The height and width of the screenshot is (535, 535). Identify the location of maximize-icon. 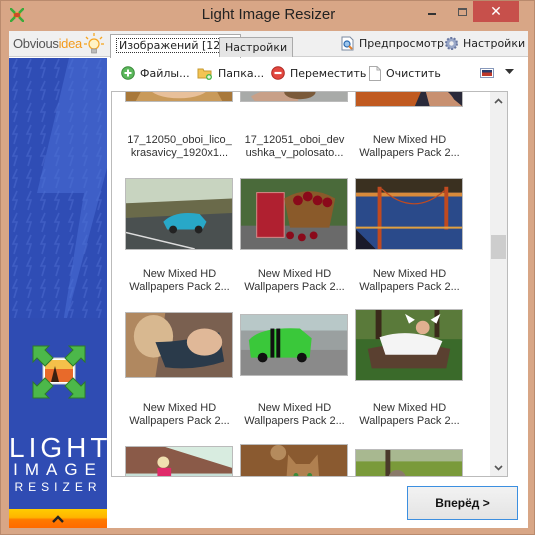
(462, 11).